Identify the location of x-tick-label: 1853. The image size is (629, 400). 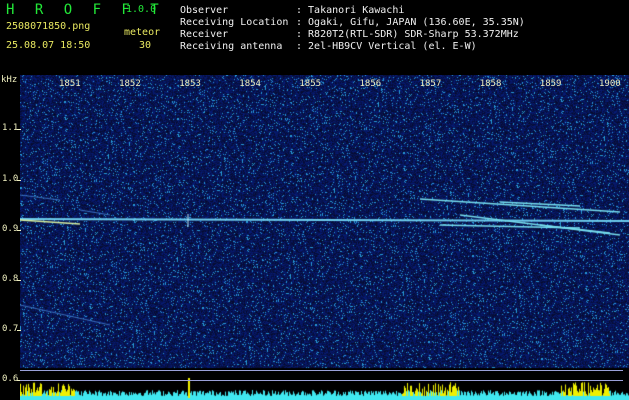
(190, 84).